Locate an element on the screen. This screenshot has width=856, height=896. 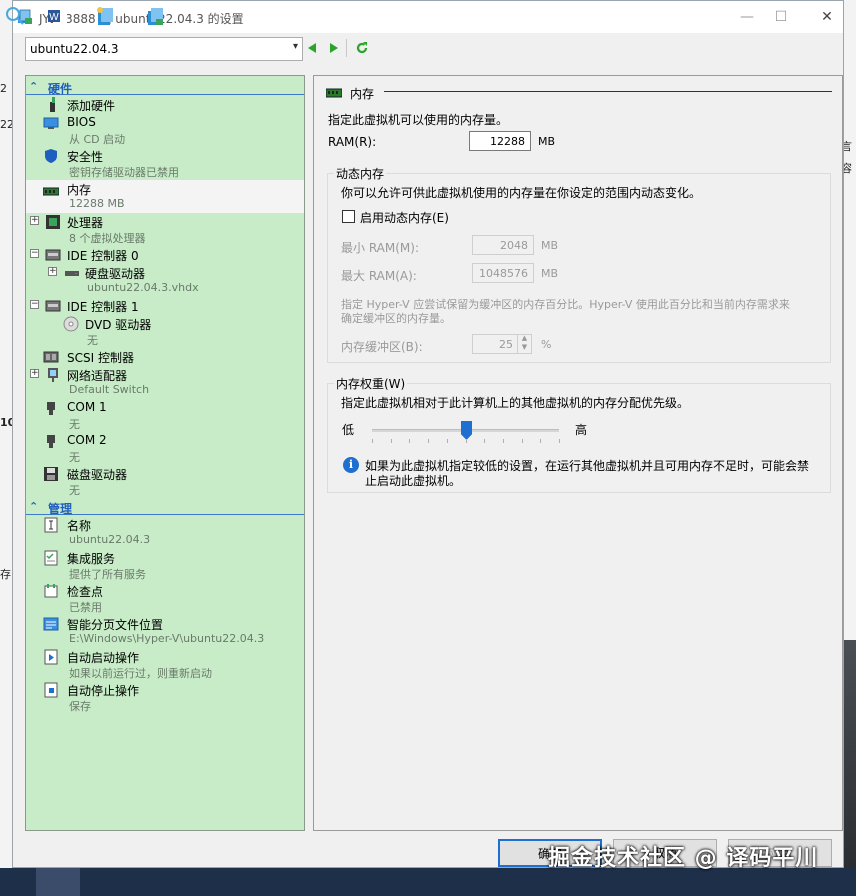
max-ram-input: 1048576 is located at coordinates (503, 273).